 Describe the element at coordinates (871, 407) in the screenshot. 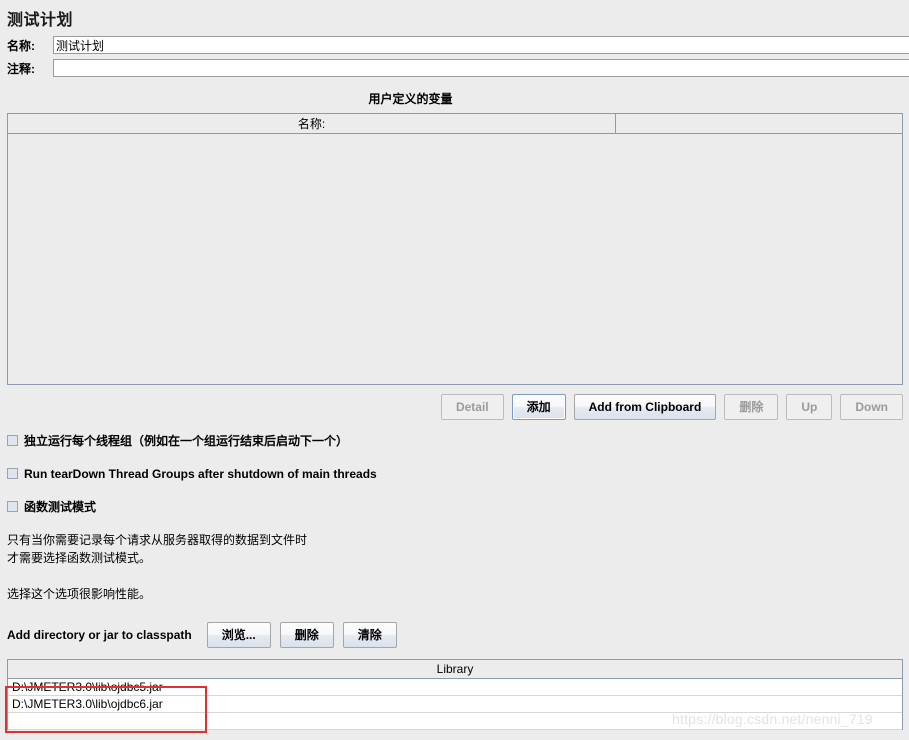

I see `move-down-button: Down` at that location.